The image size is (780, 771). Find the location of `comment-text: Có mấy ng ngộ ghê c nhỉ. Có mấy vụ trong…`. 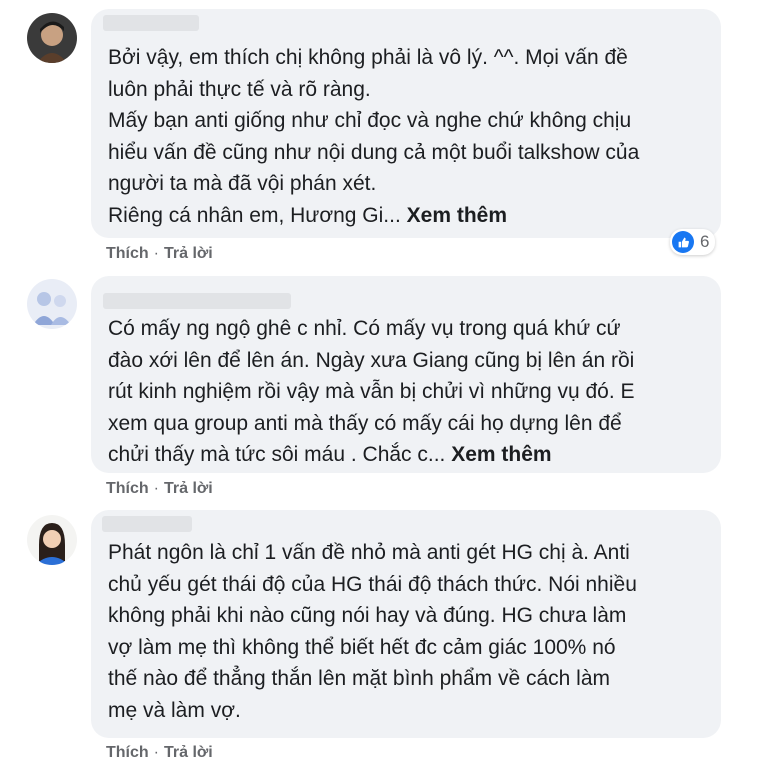

comment-text: Có mấy ng ngộ ghê c nhỉ. Có mấy vụ trong… is located at coordinates (371, 391).